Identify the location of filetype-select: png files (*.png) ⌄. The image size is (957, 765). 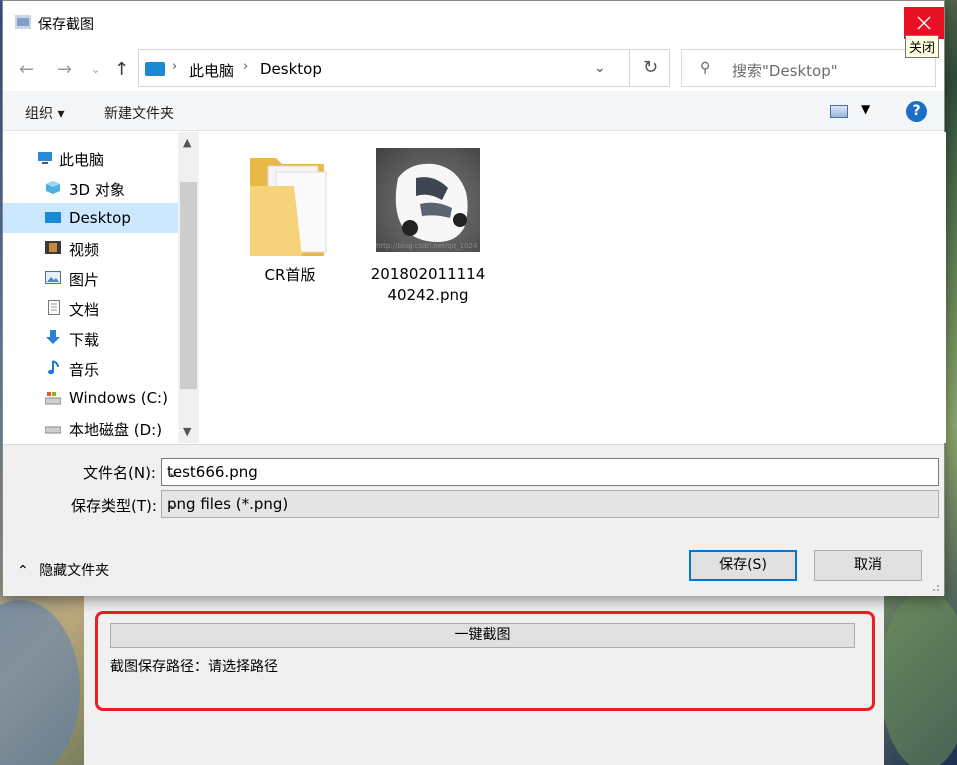
(550, 504).